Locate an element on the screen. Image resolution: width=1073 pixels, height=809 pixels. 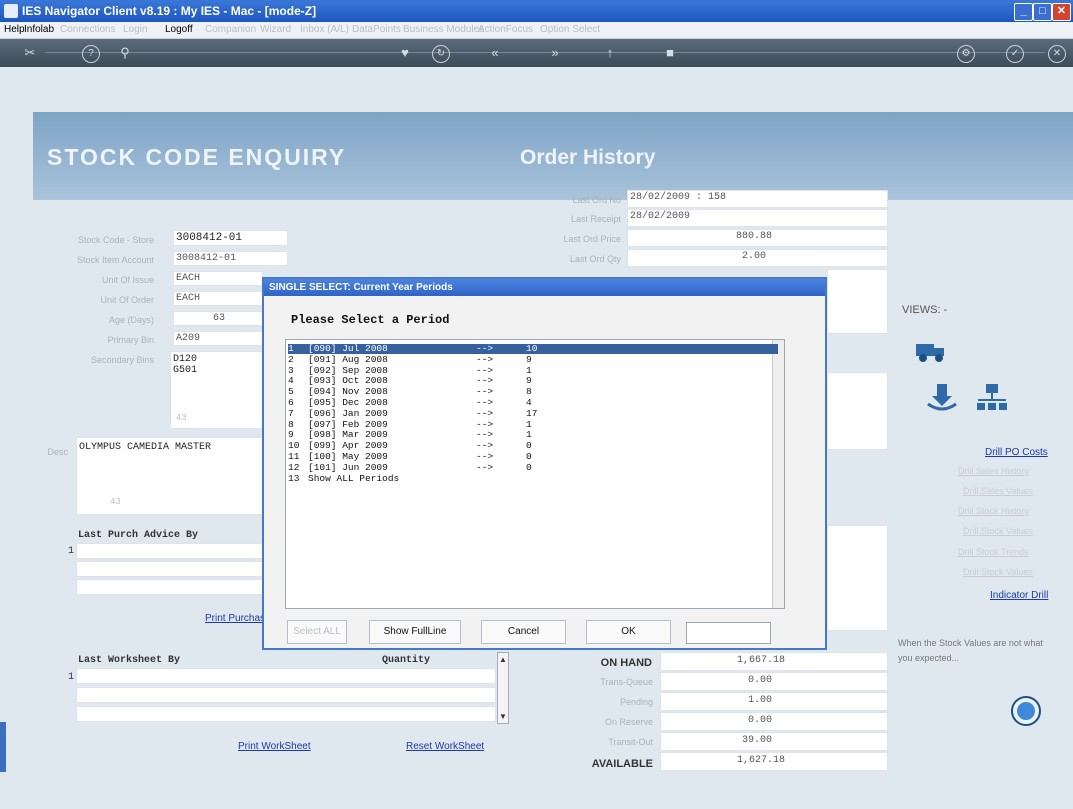
unit-of-order-field: EACH is located at coordinates (218, 298).